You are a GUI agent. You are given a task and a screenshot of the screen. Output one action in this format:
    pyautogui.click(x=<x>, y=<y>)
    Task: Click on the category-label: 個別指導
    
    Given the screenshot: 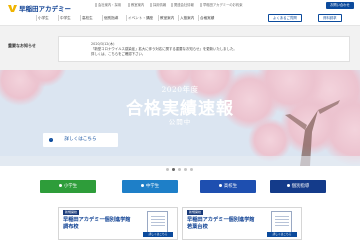 What is the action you would take?
    pyautogui.click(x=300, y=186)
    